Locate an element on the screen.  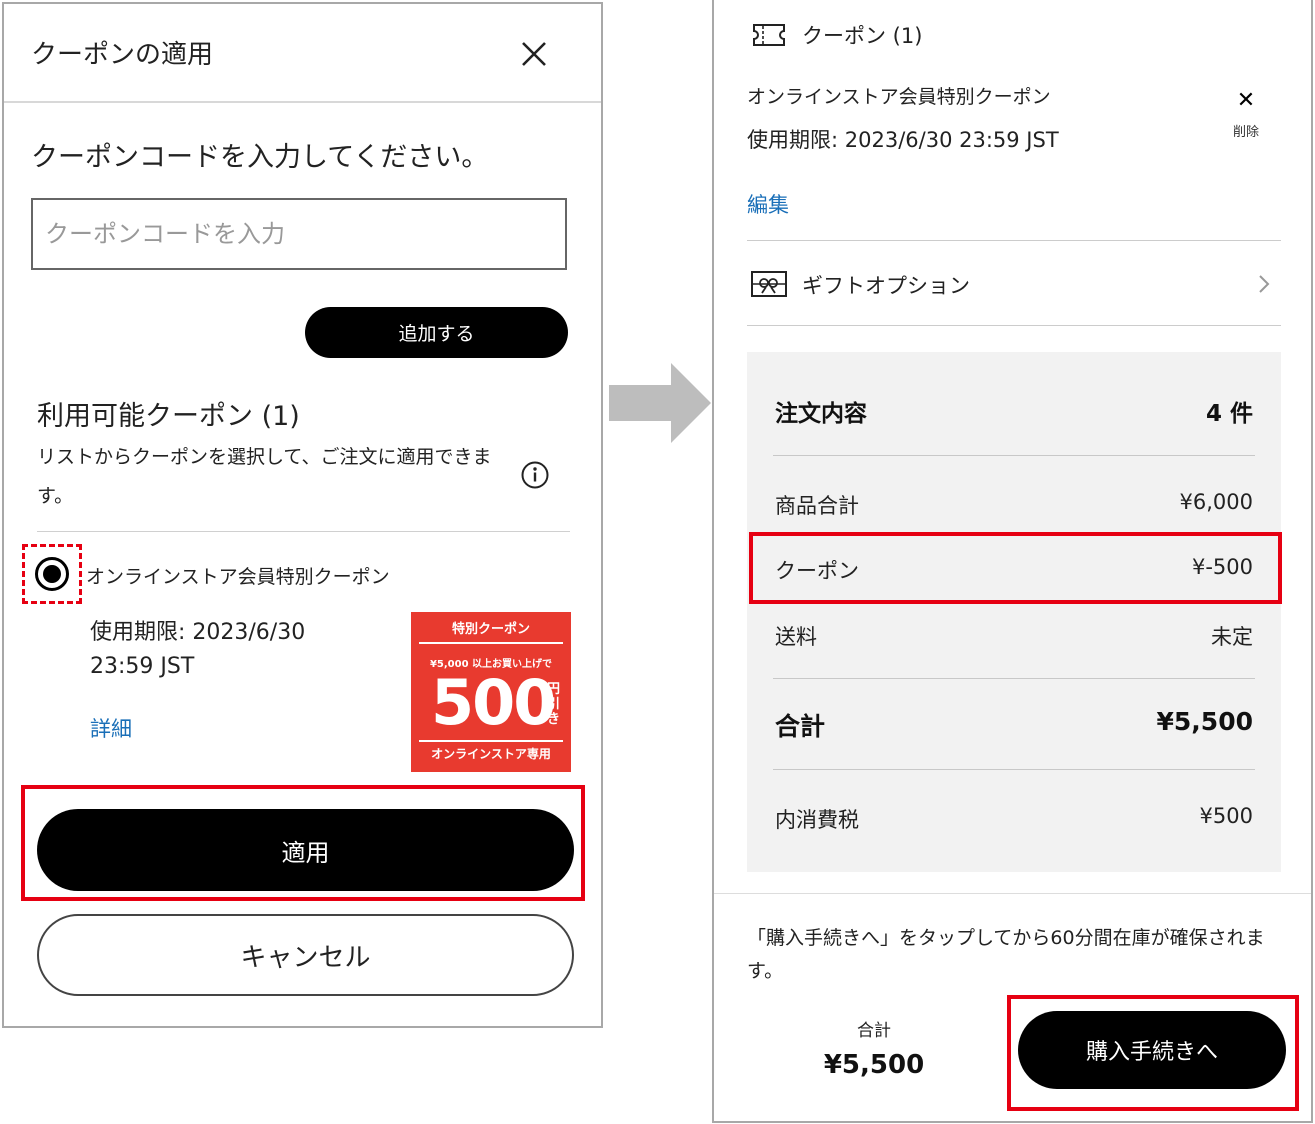
subtotal-value: ¥6,000 is located at coordinates (1216, 502).